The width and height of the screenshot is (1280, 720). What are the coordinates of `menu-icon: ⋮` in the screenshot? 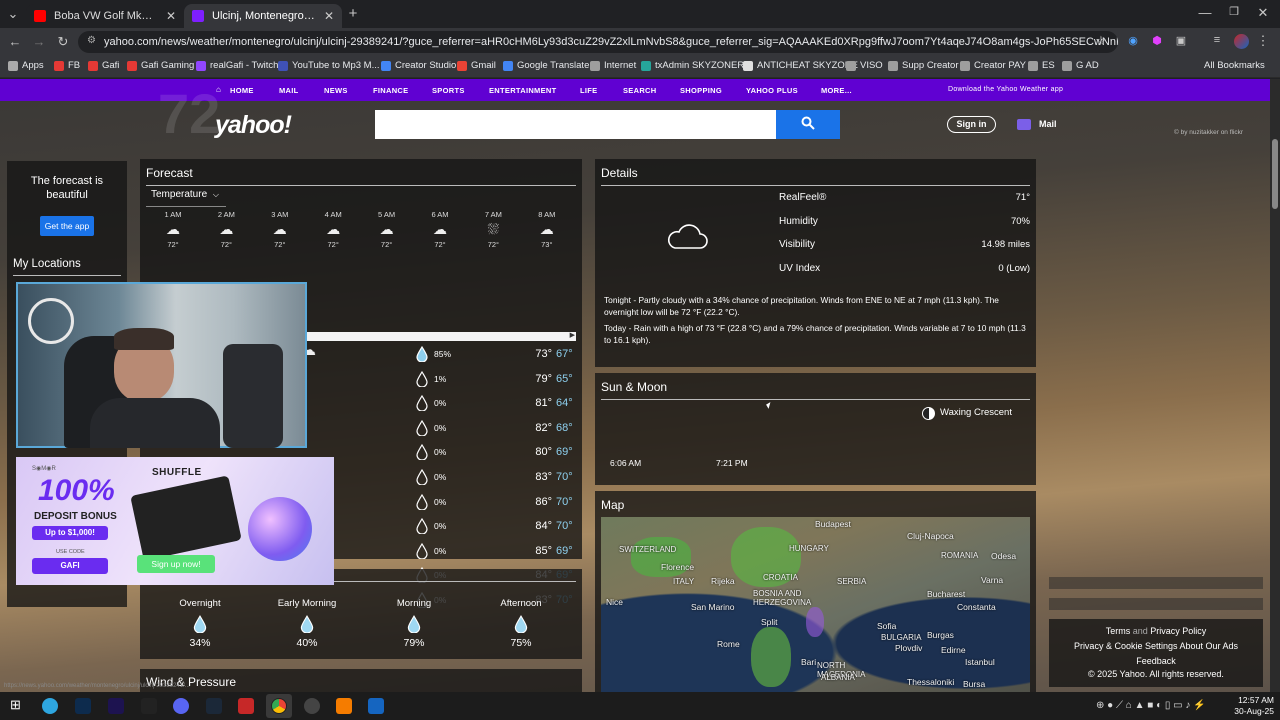 It's located at (1263, 41).